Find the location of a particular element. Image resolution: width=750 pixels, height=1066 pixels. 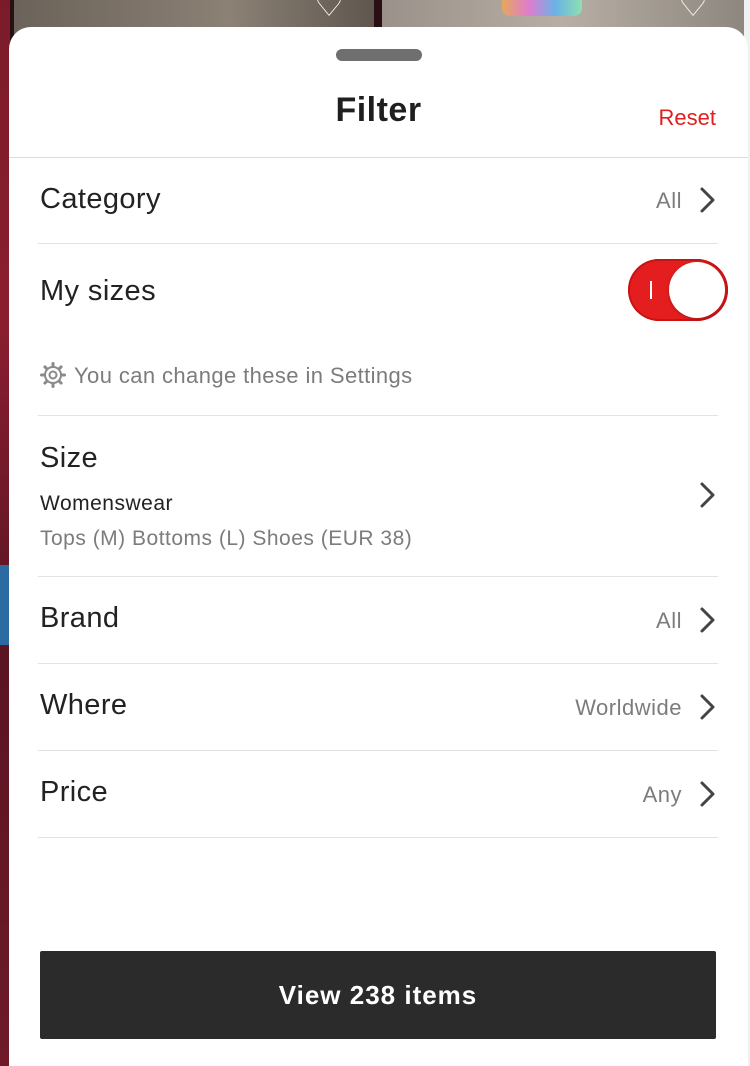

reset-button: Reset is located at coordinates (687, 118).